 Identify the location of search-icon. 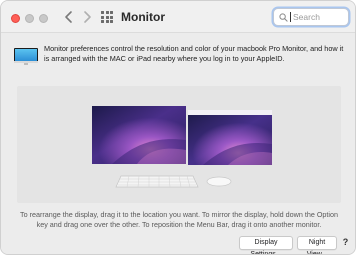
(283, 17).